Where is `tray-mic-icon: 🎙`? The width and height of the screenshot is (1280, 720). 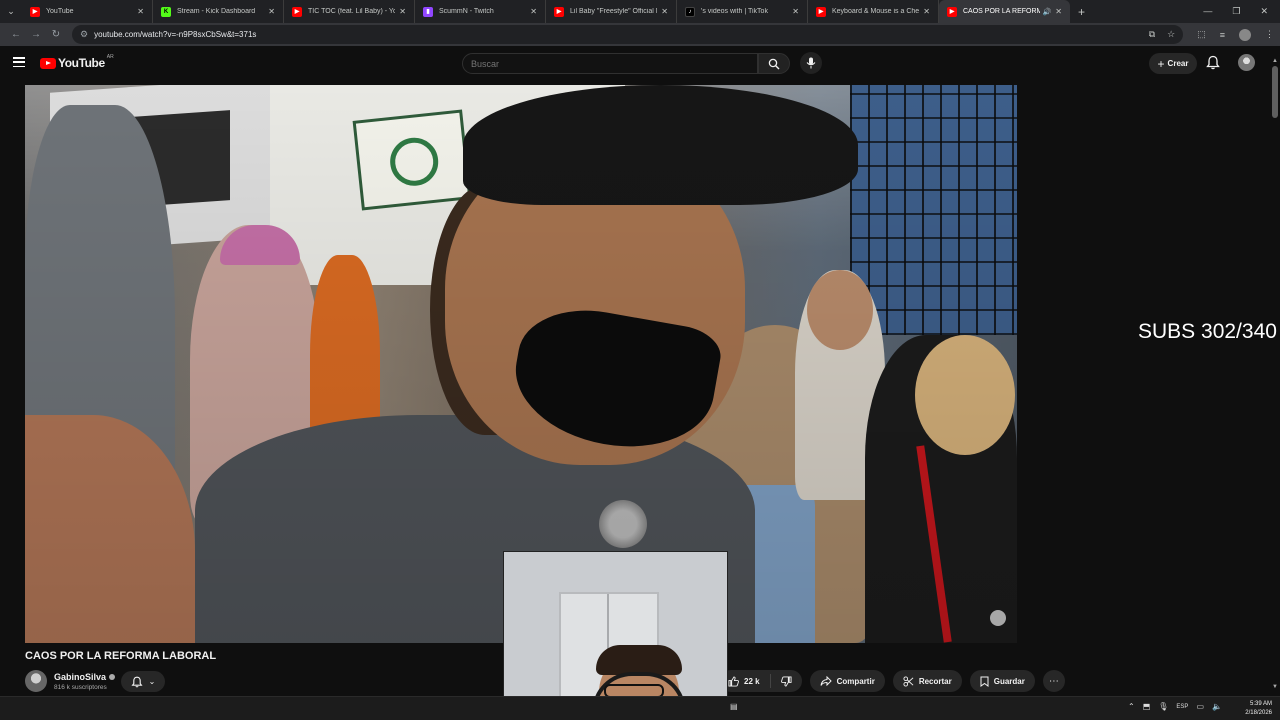
tray-mic-icon: 🎙 is located at coordinates (1163, 706).